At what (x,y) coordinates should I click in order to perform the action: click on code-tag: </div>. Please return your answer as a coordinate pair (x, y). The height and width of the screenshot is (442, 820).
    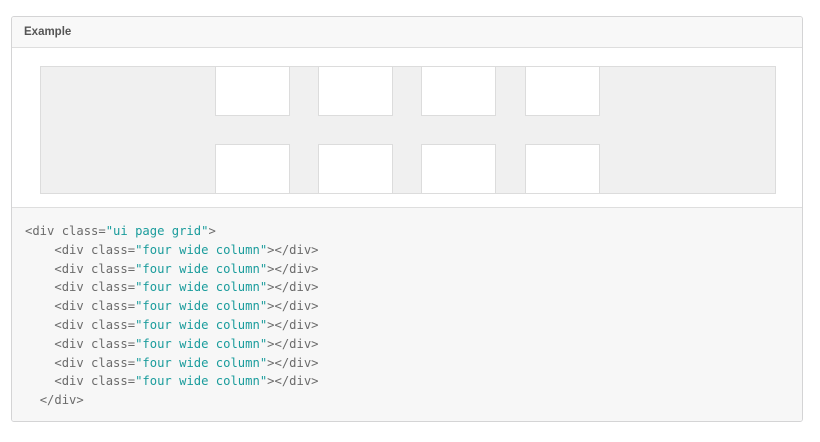
    Looking at the image, I should click on (61, 400).